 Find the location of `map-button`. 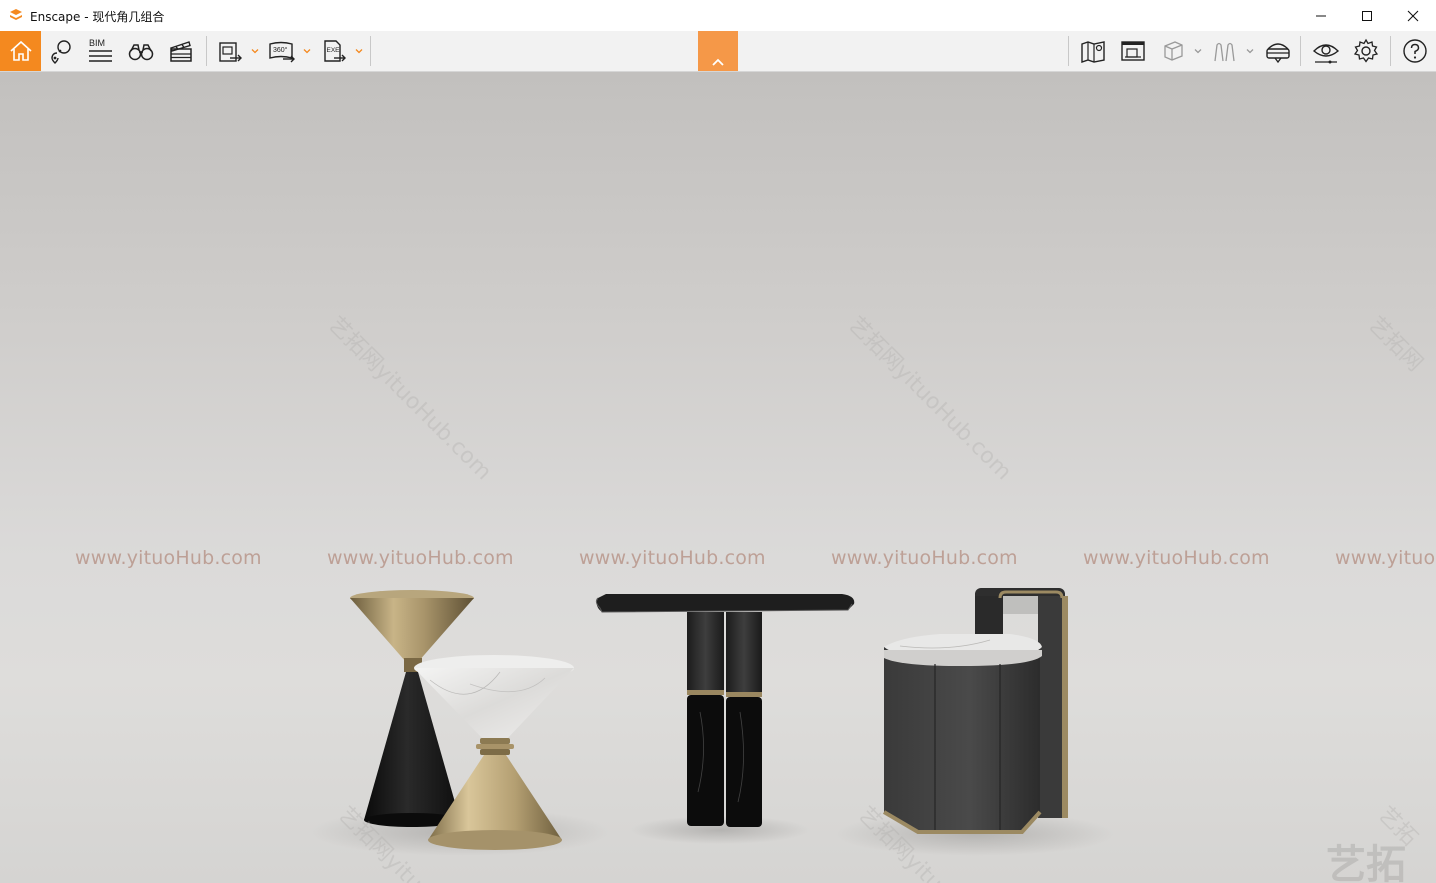

map-button is located at coordinates (1093, 51).